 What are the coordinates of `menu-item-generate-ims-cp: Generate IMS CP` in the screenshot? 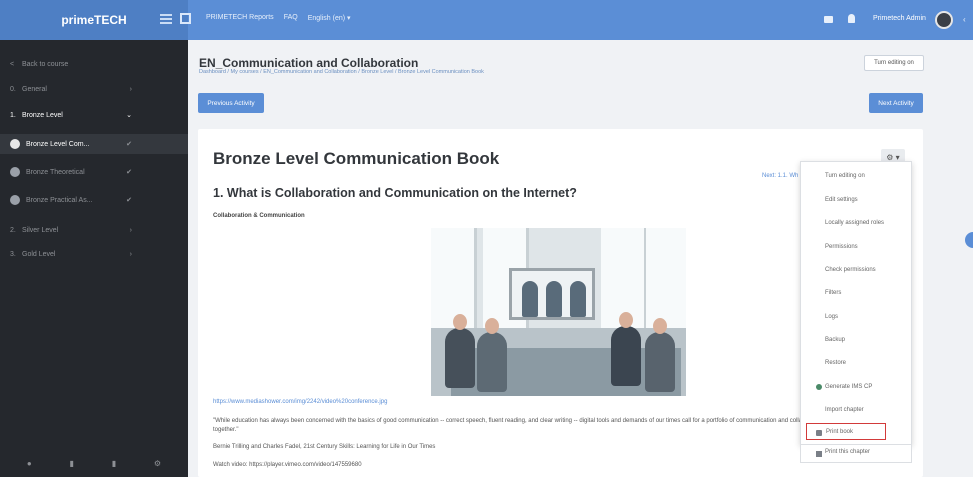 It's located at (857, 387).